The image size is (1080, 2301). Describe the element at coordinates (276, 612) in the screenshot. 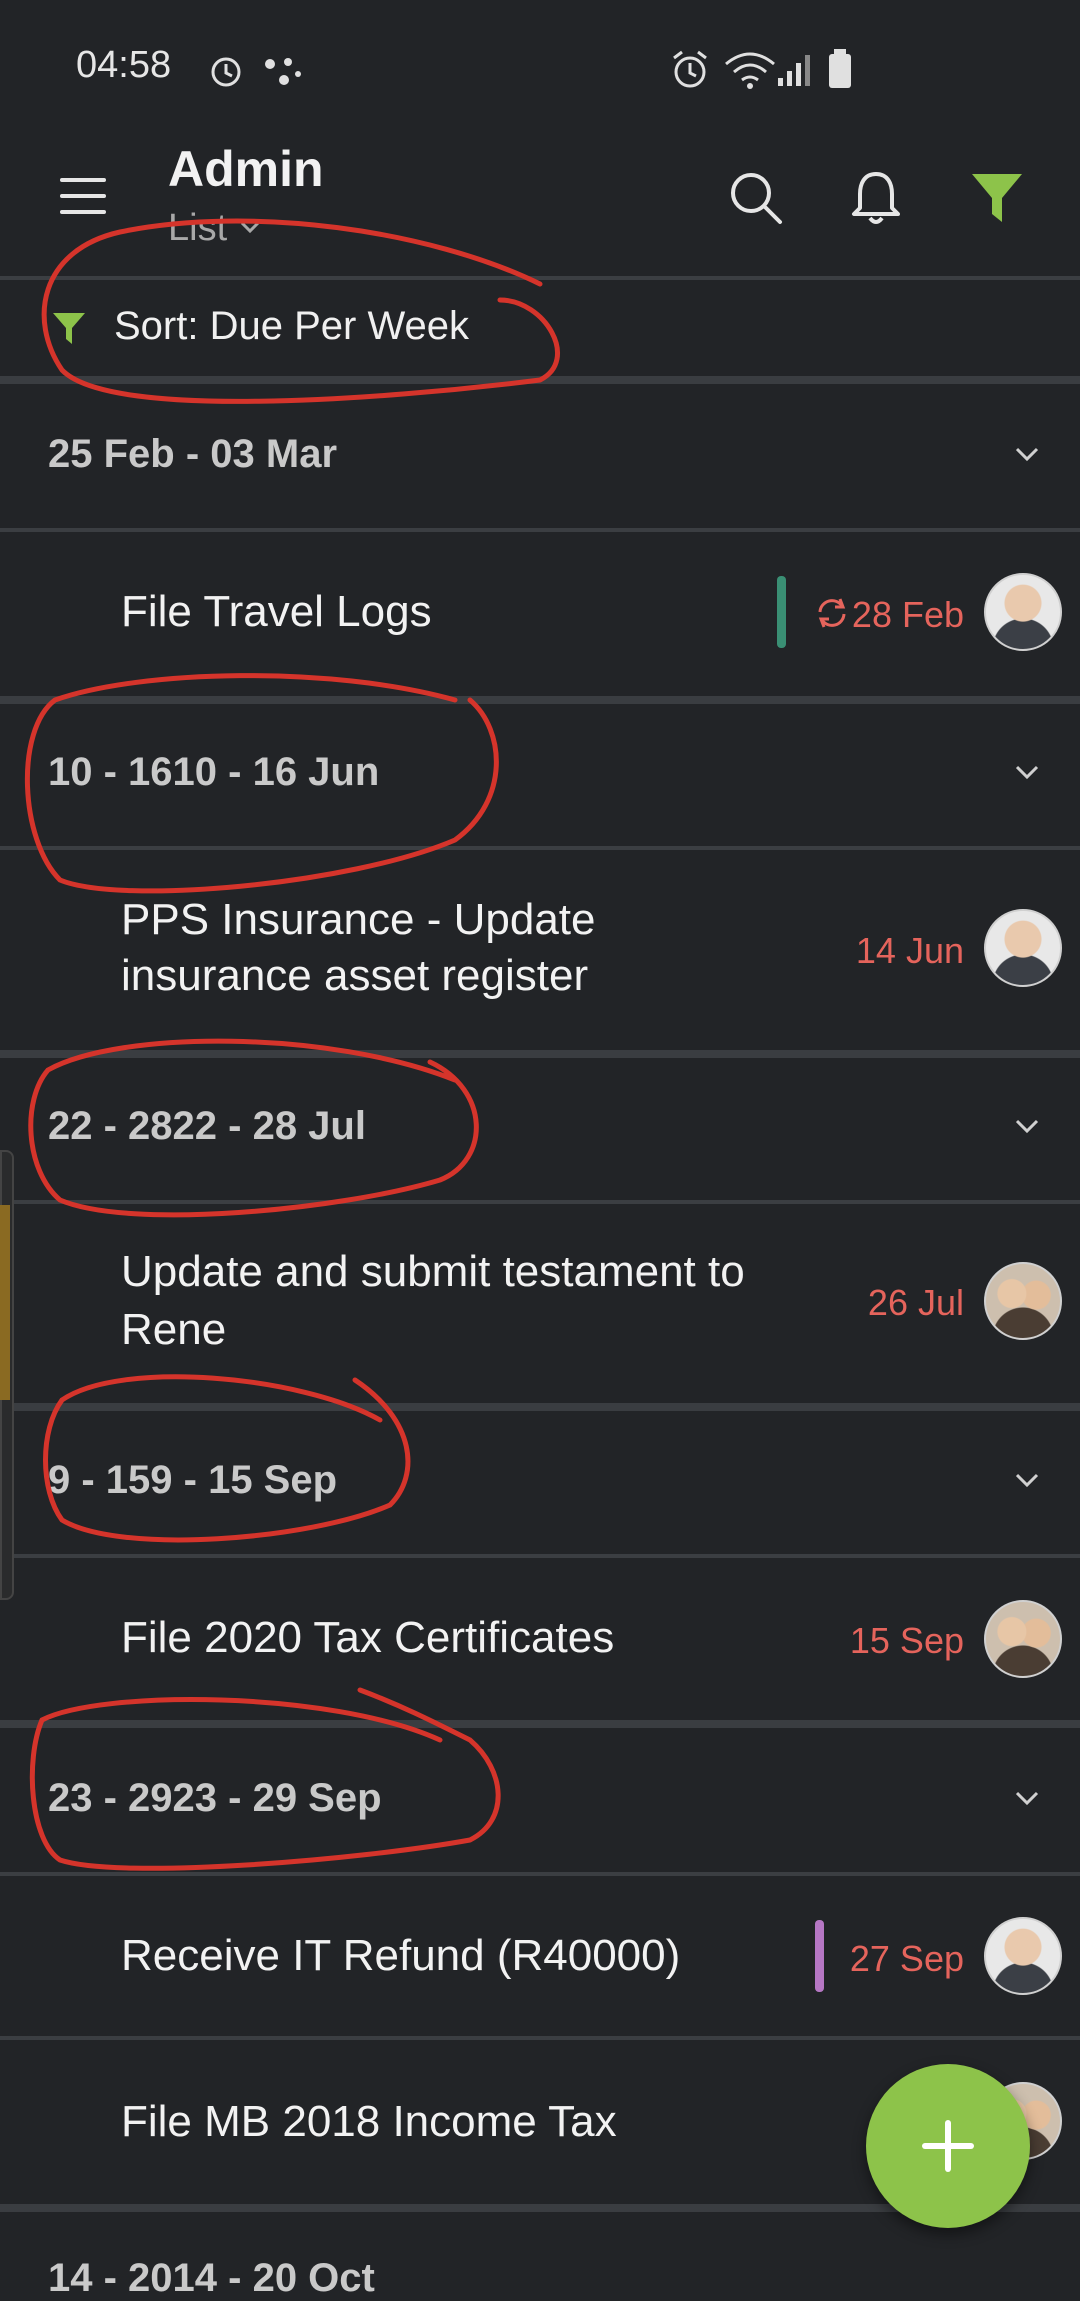

I see `task-title: File Travel Logs` at that location.